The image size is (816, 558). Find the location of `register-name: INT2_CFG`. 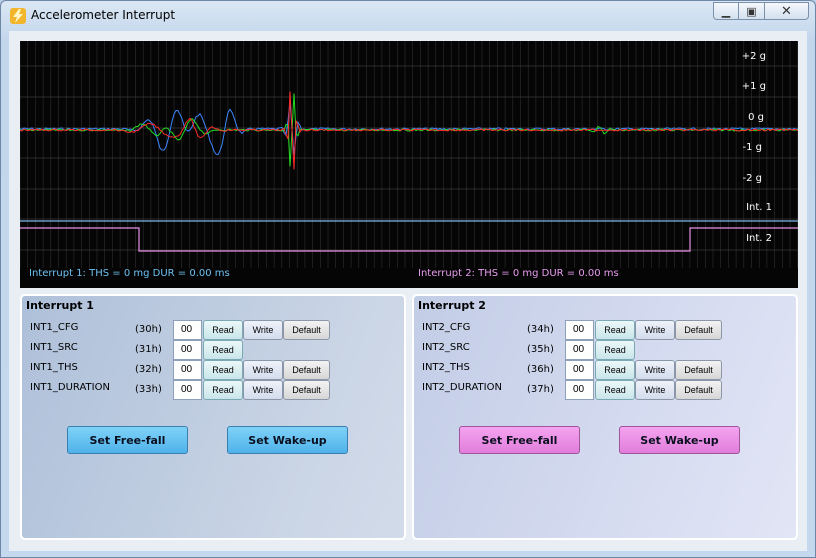

register-name: INT2_CFG is located at coordinates (446, 327).